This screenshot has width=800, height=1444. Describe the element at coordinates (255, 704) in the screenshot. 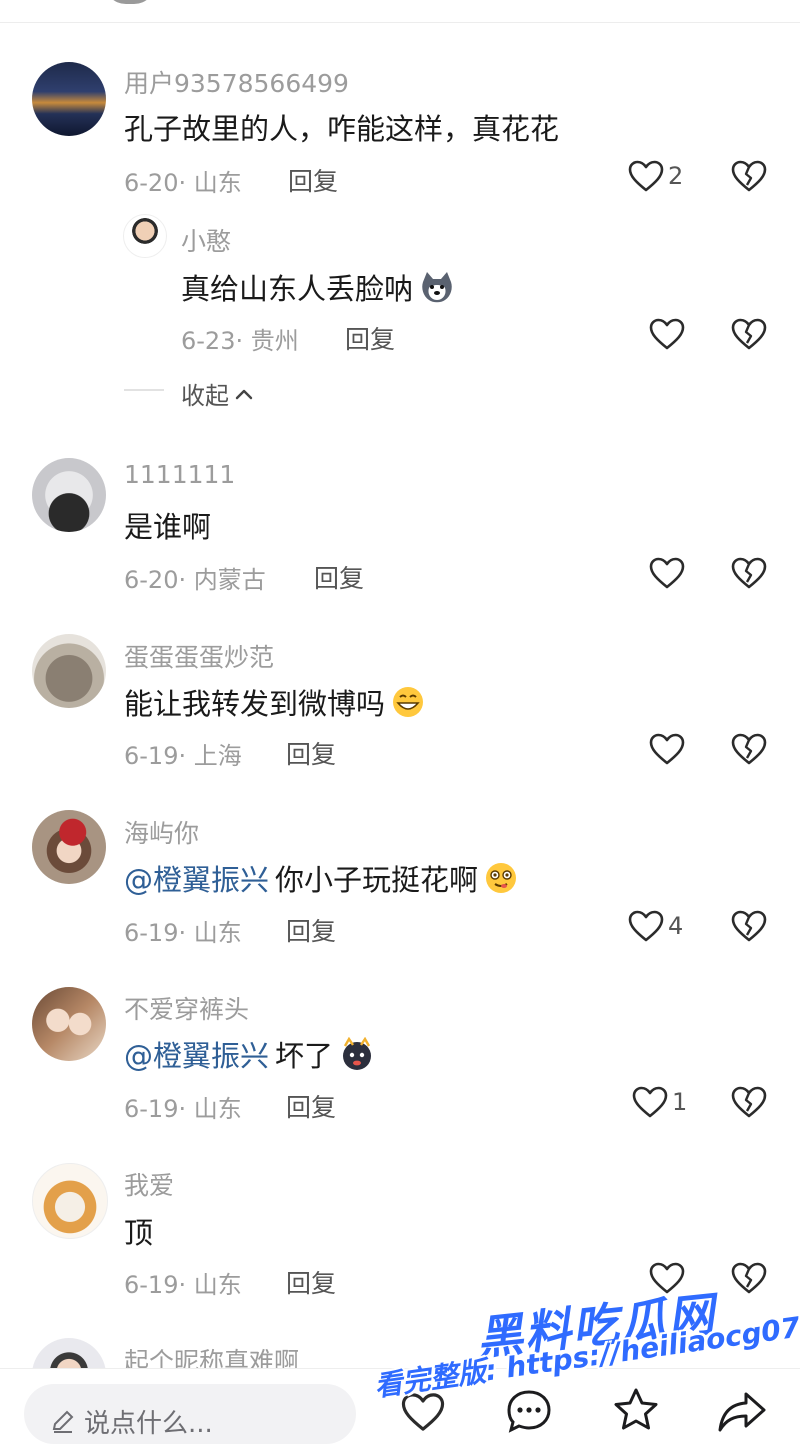

I see `comment-text-content: 能让我转发到微博吗` at that location.